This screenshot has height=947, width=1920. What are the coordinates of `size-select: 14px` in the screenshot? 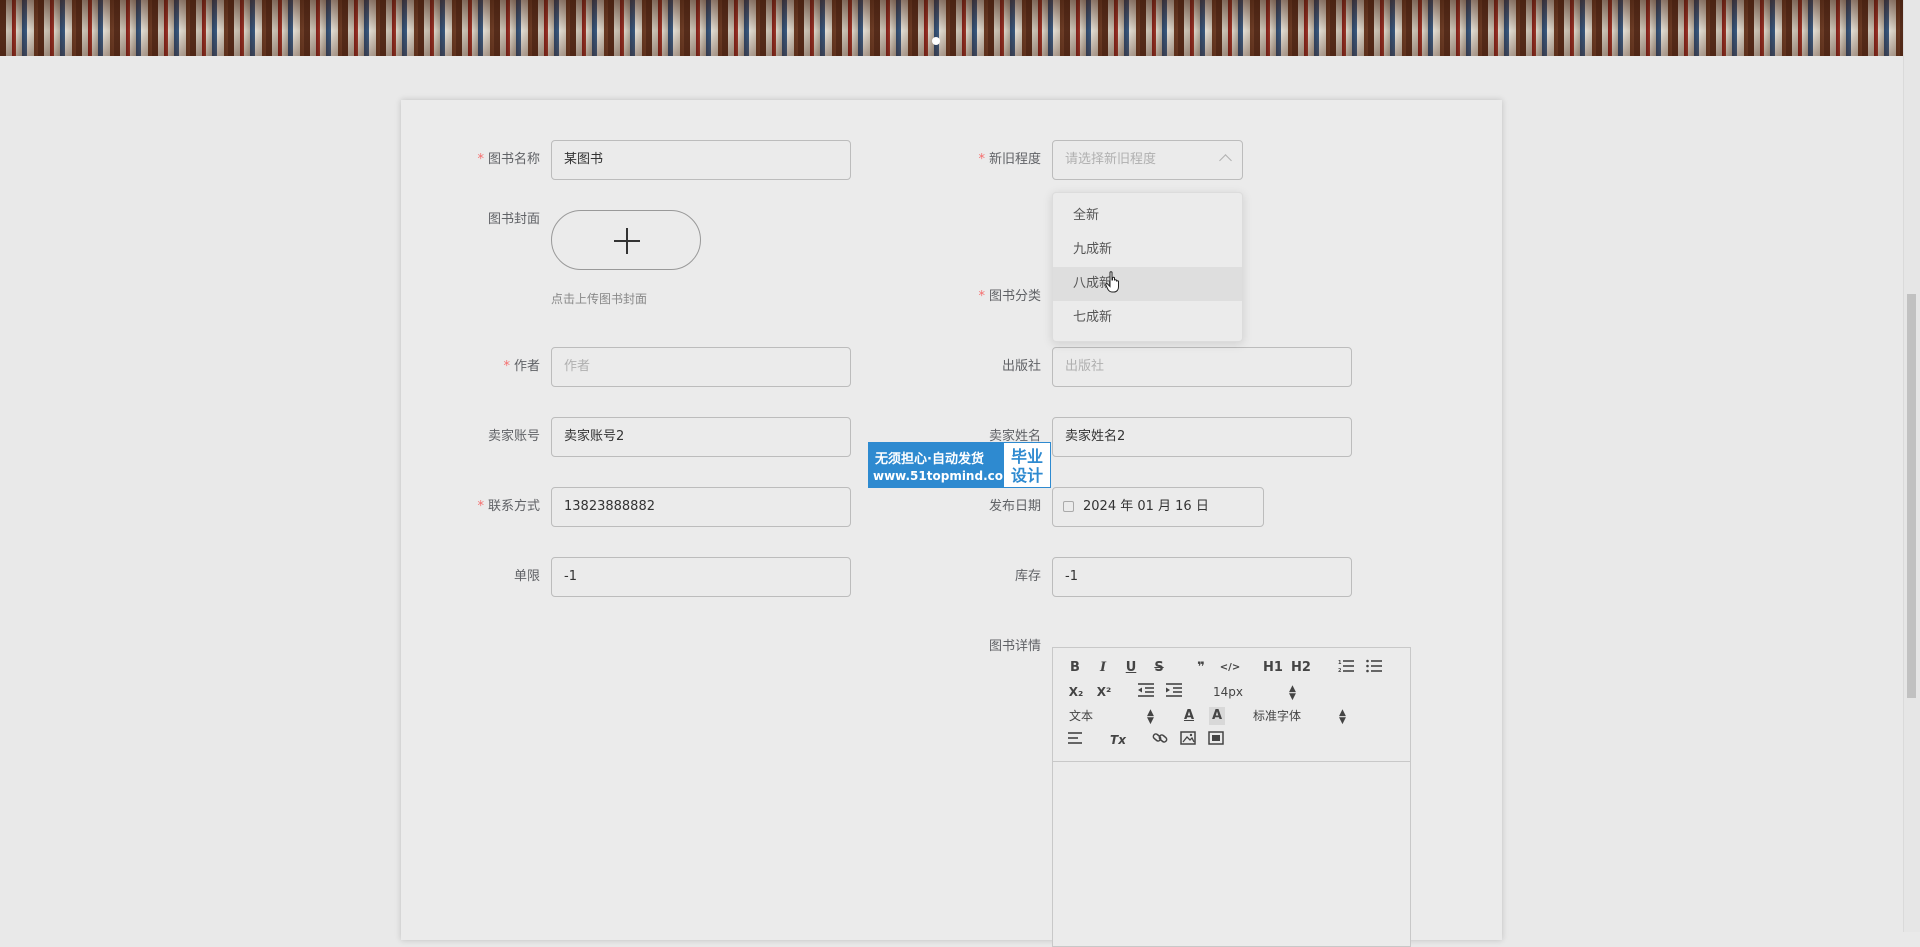 It's located at (1228, 692).